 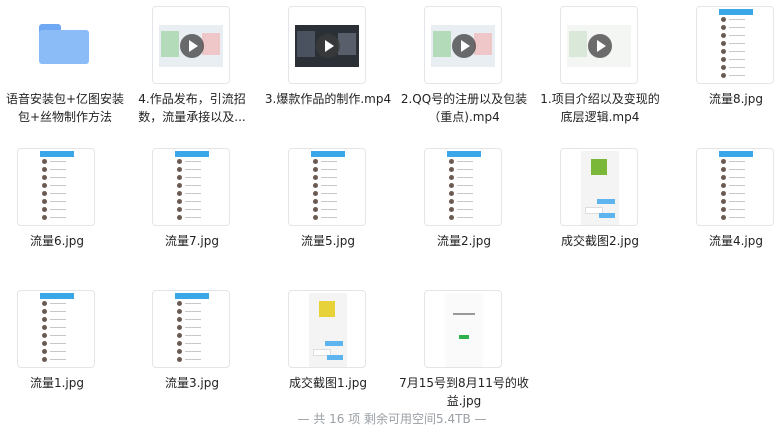 What do you see at coordinates (192, 383) in the screenshot?
I see `file-name: 流量3.jpg` at bounding box center [192, 383].